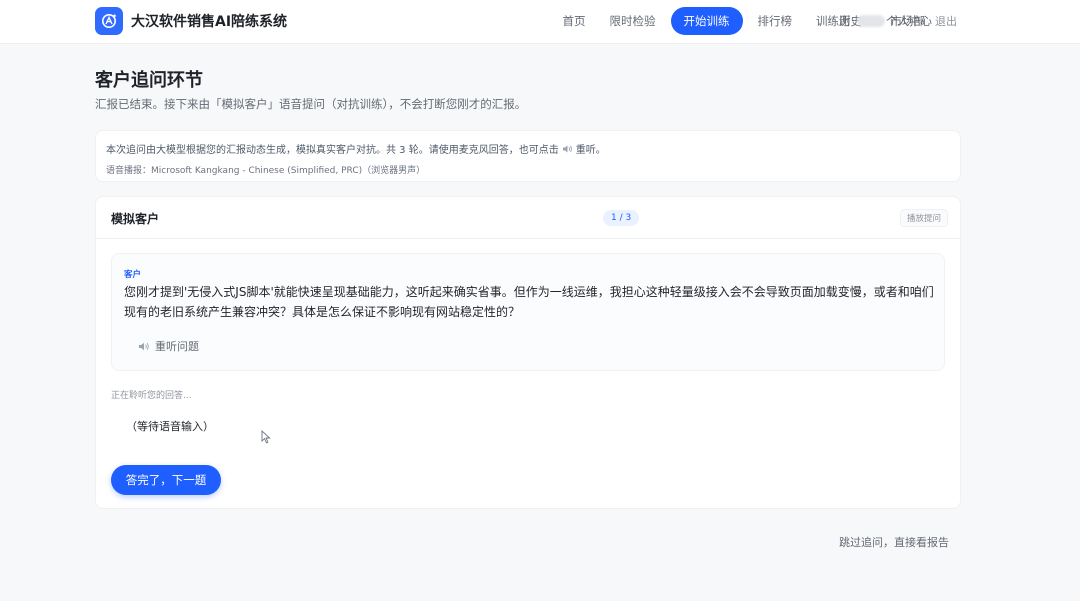 This screenshot has width=1080, height=601. Describe the element at coordinates (908, 21) in the screenshot. I see `user-department: 市场部` at that location.